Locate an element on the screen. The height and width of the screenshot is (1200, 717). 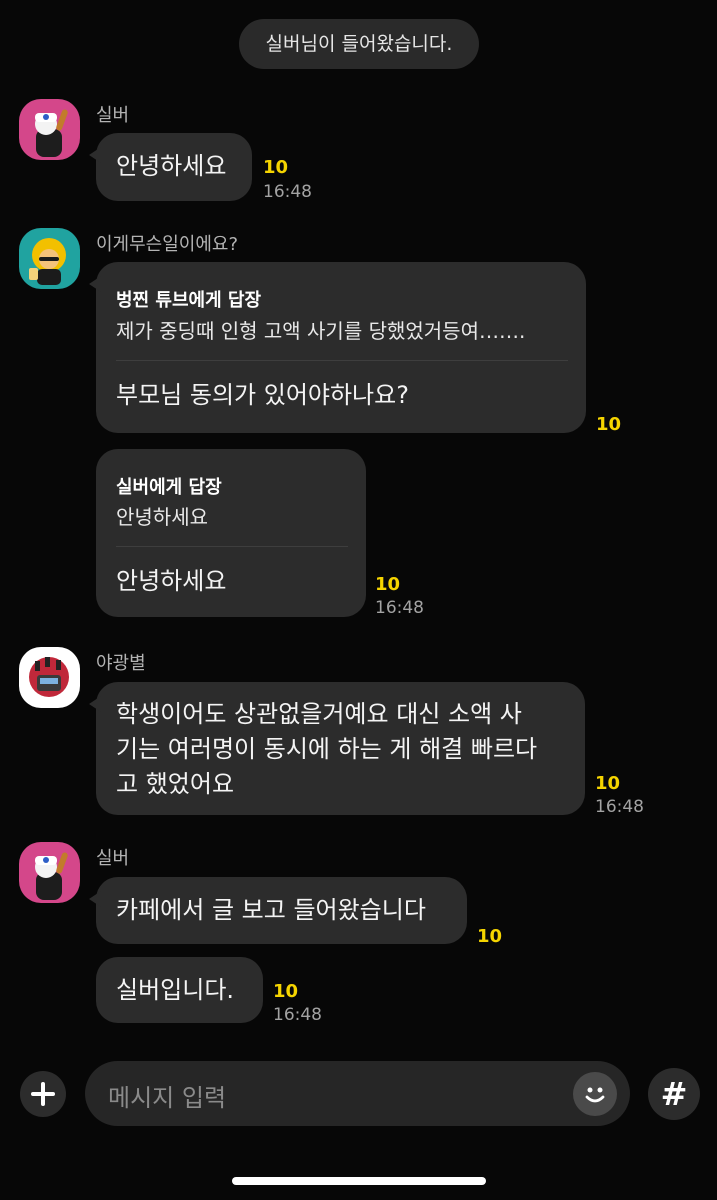
message-bubble: 실버입니다. is located at coordinates (179, 990).